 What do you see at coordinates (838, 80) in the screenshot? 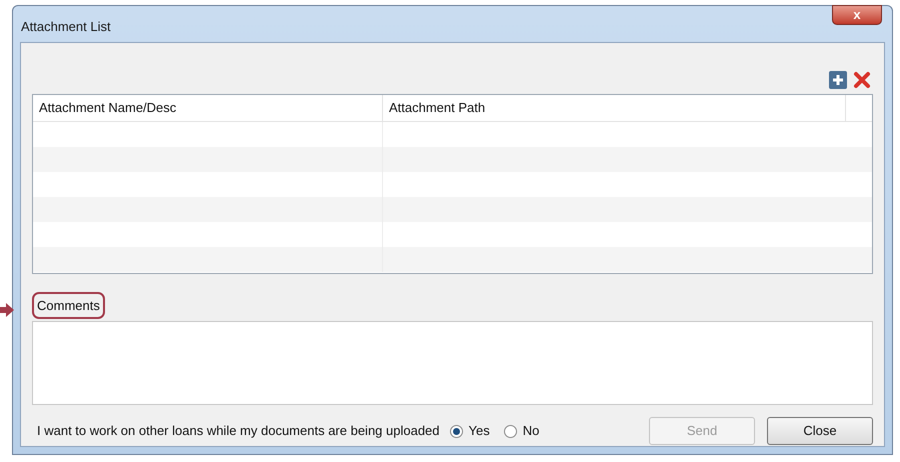
I see `add-icon` at bounding box center [838, 80].